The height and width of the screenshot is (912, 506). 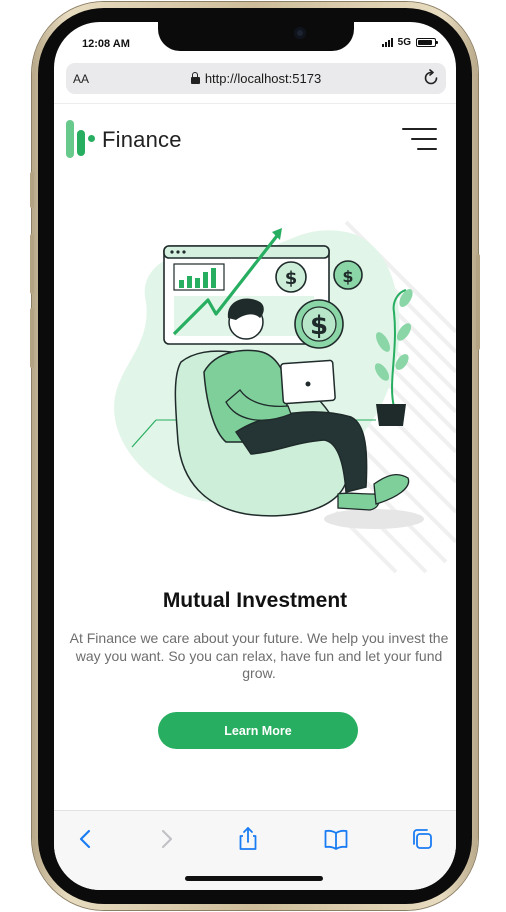 What do you see at coordinates (427, 42) in the screenshot?
I see `battery-icon` at bounding box center [427, 42].